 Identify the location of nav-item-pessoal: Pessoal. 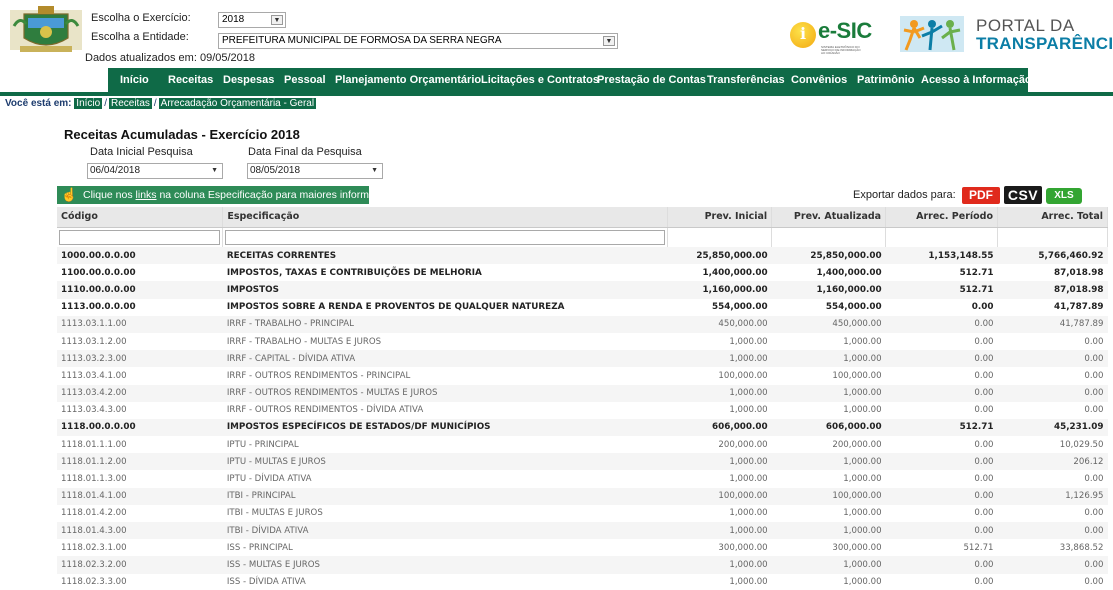
(305, 80).